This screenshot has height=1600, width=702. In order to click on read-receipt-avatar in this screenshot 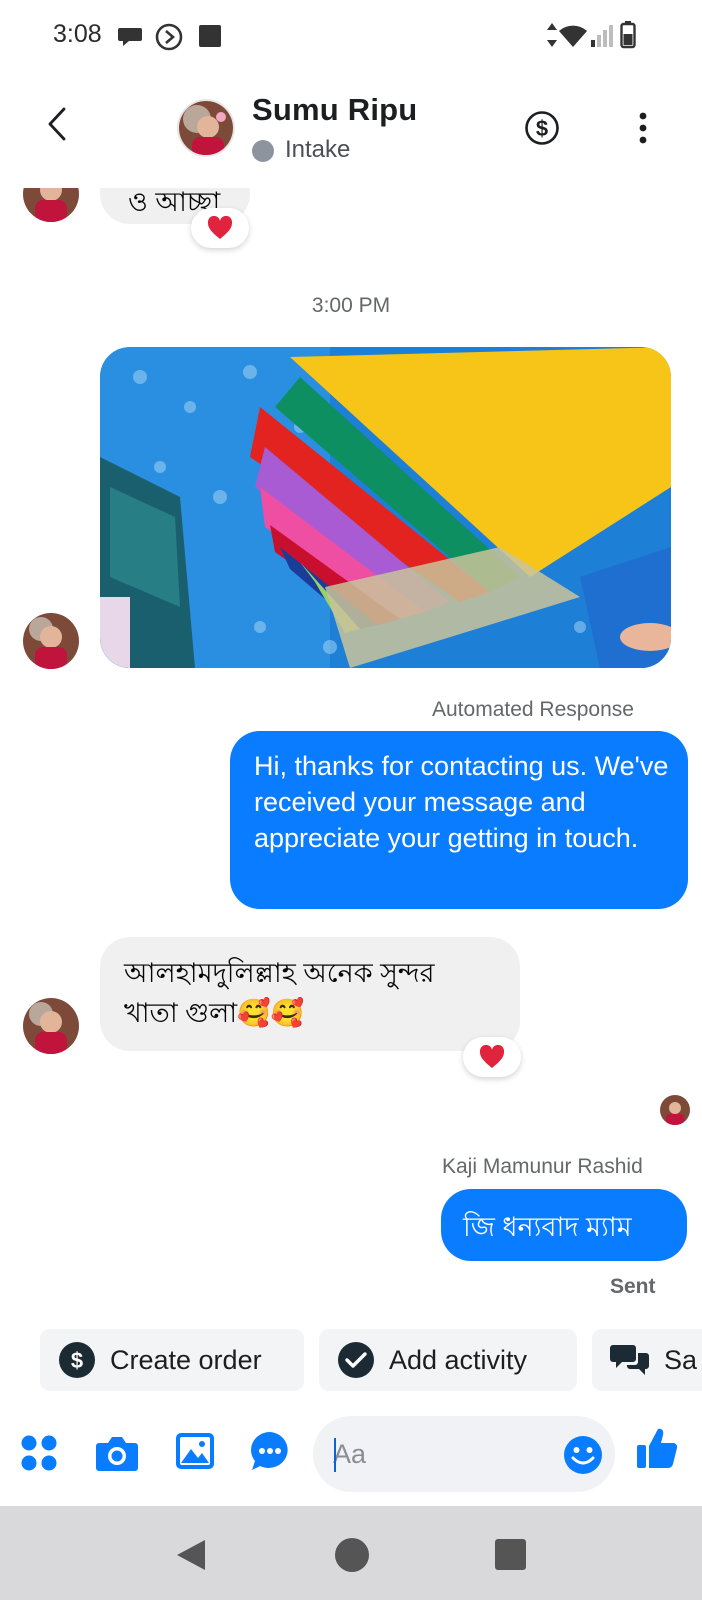, I will do `click(675, 1110)`.